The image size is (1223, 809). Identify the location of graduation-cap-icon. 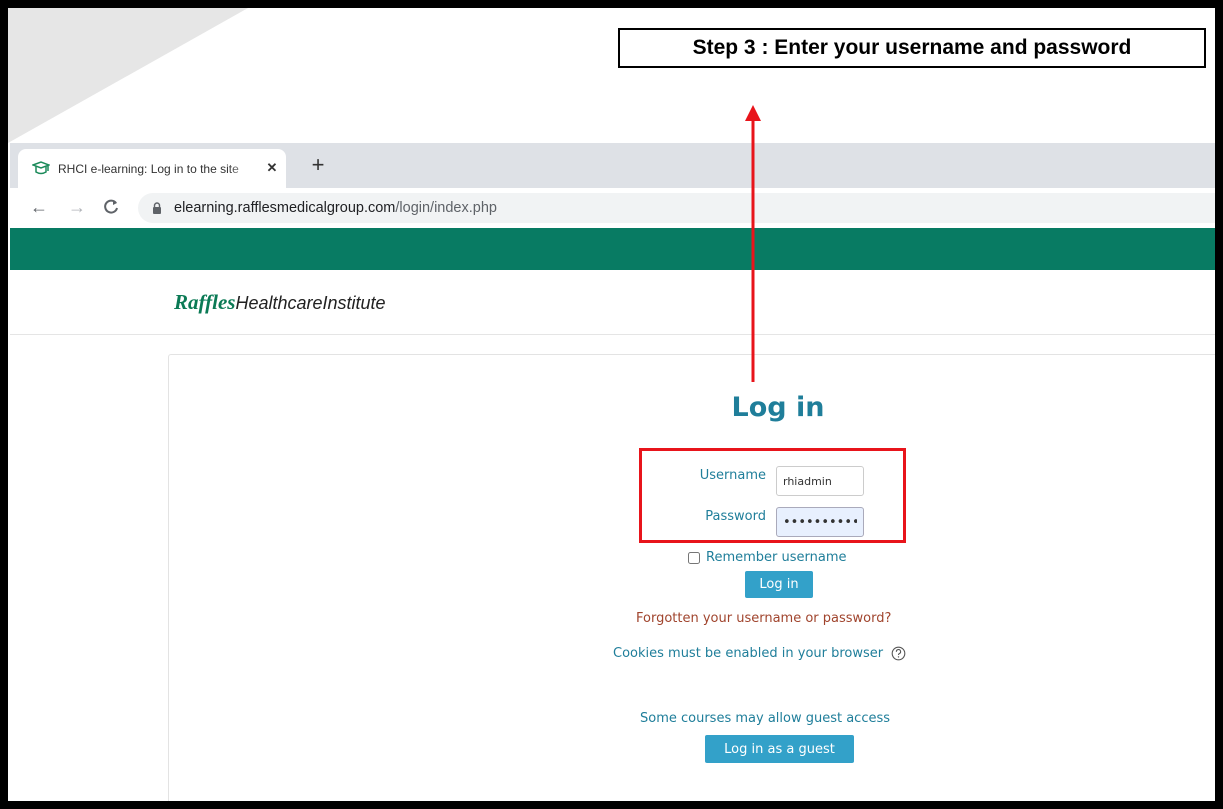
(41, 167).